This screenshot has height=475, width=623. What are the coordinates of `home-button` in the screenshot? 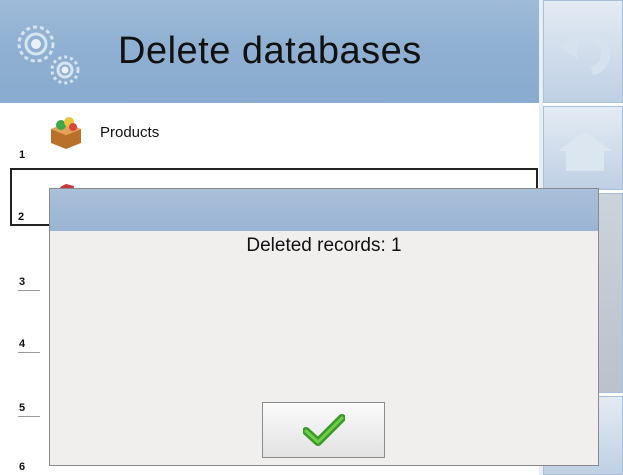 It's located at (583, 148).